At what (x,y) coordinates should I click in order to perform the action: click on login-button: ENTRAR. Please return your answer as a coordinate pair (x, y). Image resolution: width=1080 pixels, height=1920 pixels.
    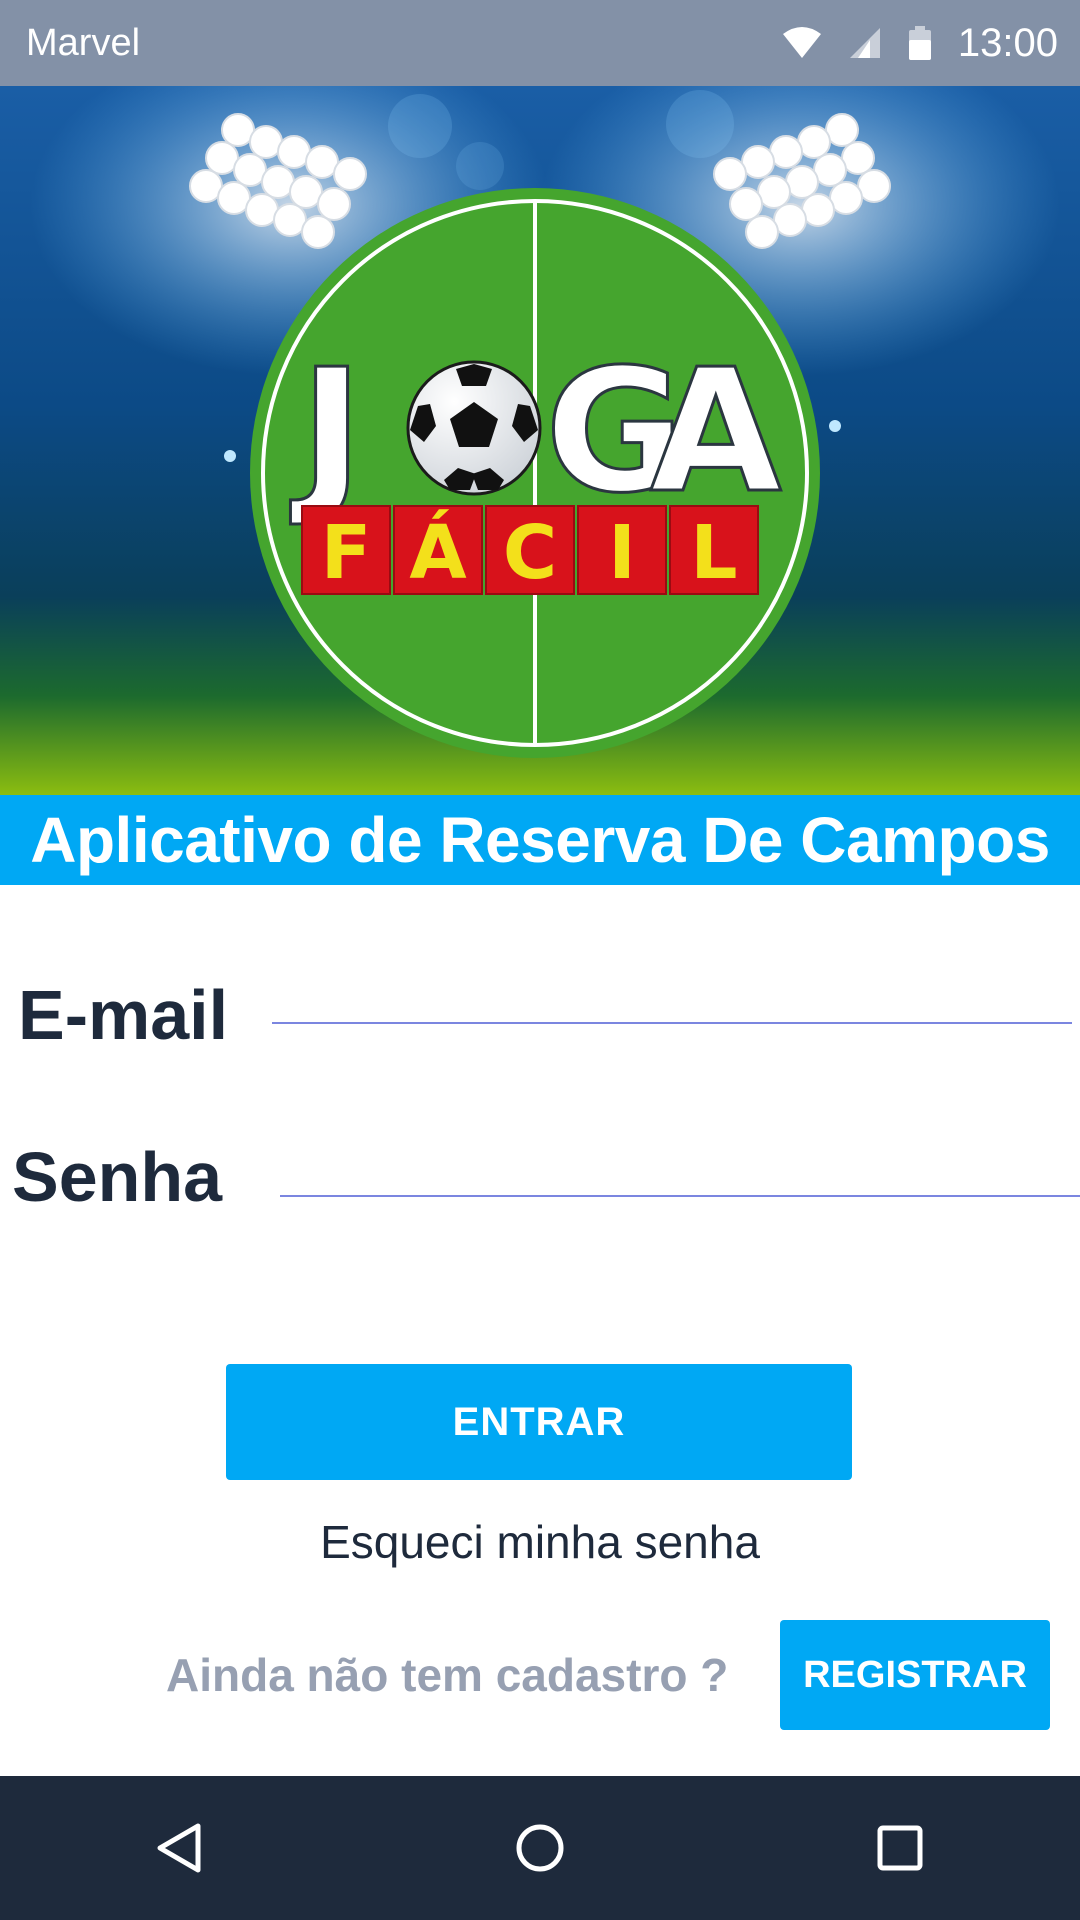
    Looking at the image, I should click on (539, 1422).